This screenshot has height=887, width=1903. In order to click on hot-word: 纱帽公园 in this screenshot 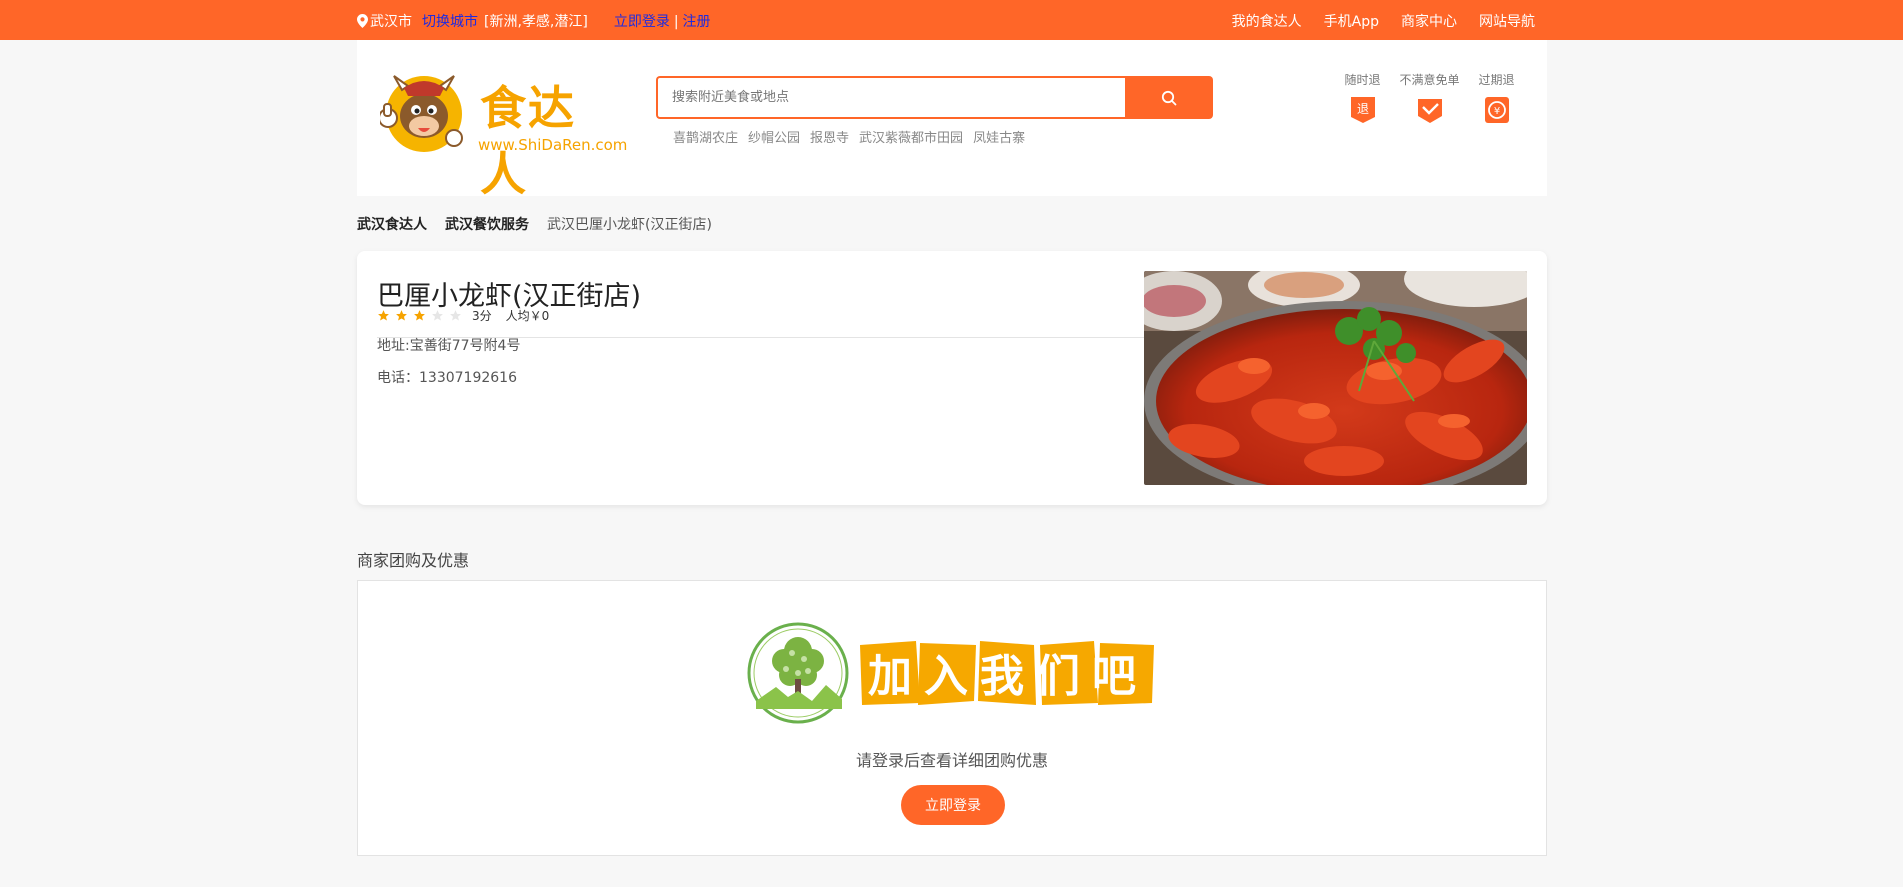, I will do `click(774, 136)`.